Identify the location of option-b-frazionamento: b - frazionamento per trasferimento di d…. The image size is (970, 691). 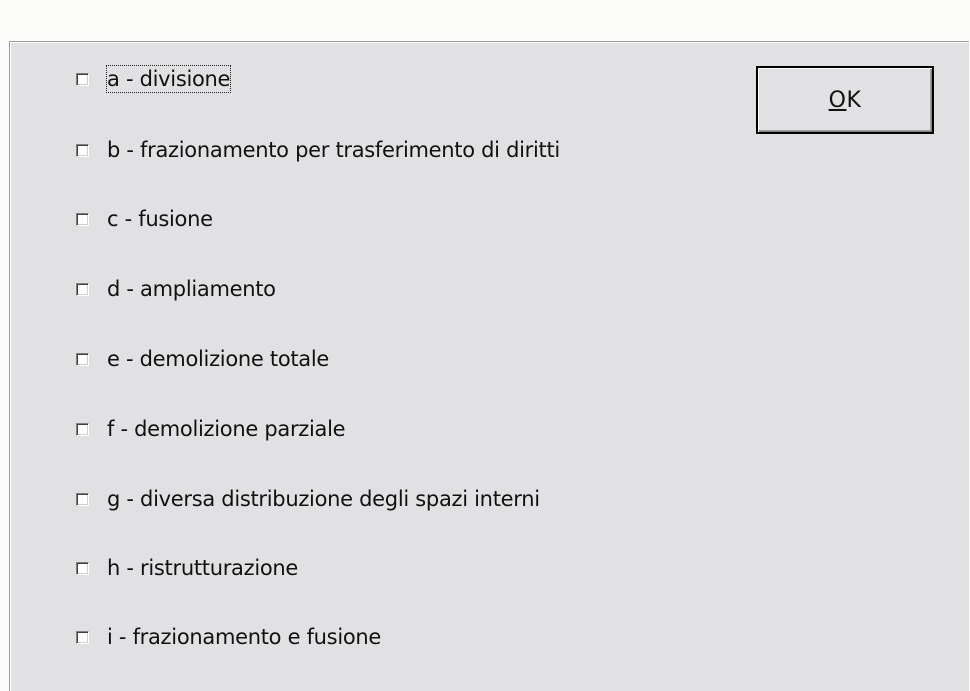
(318, 150).